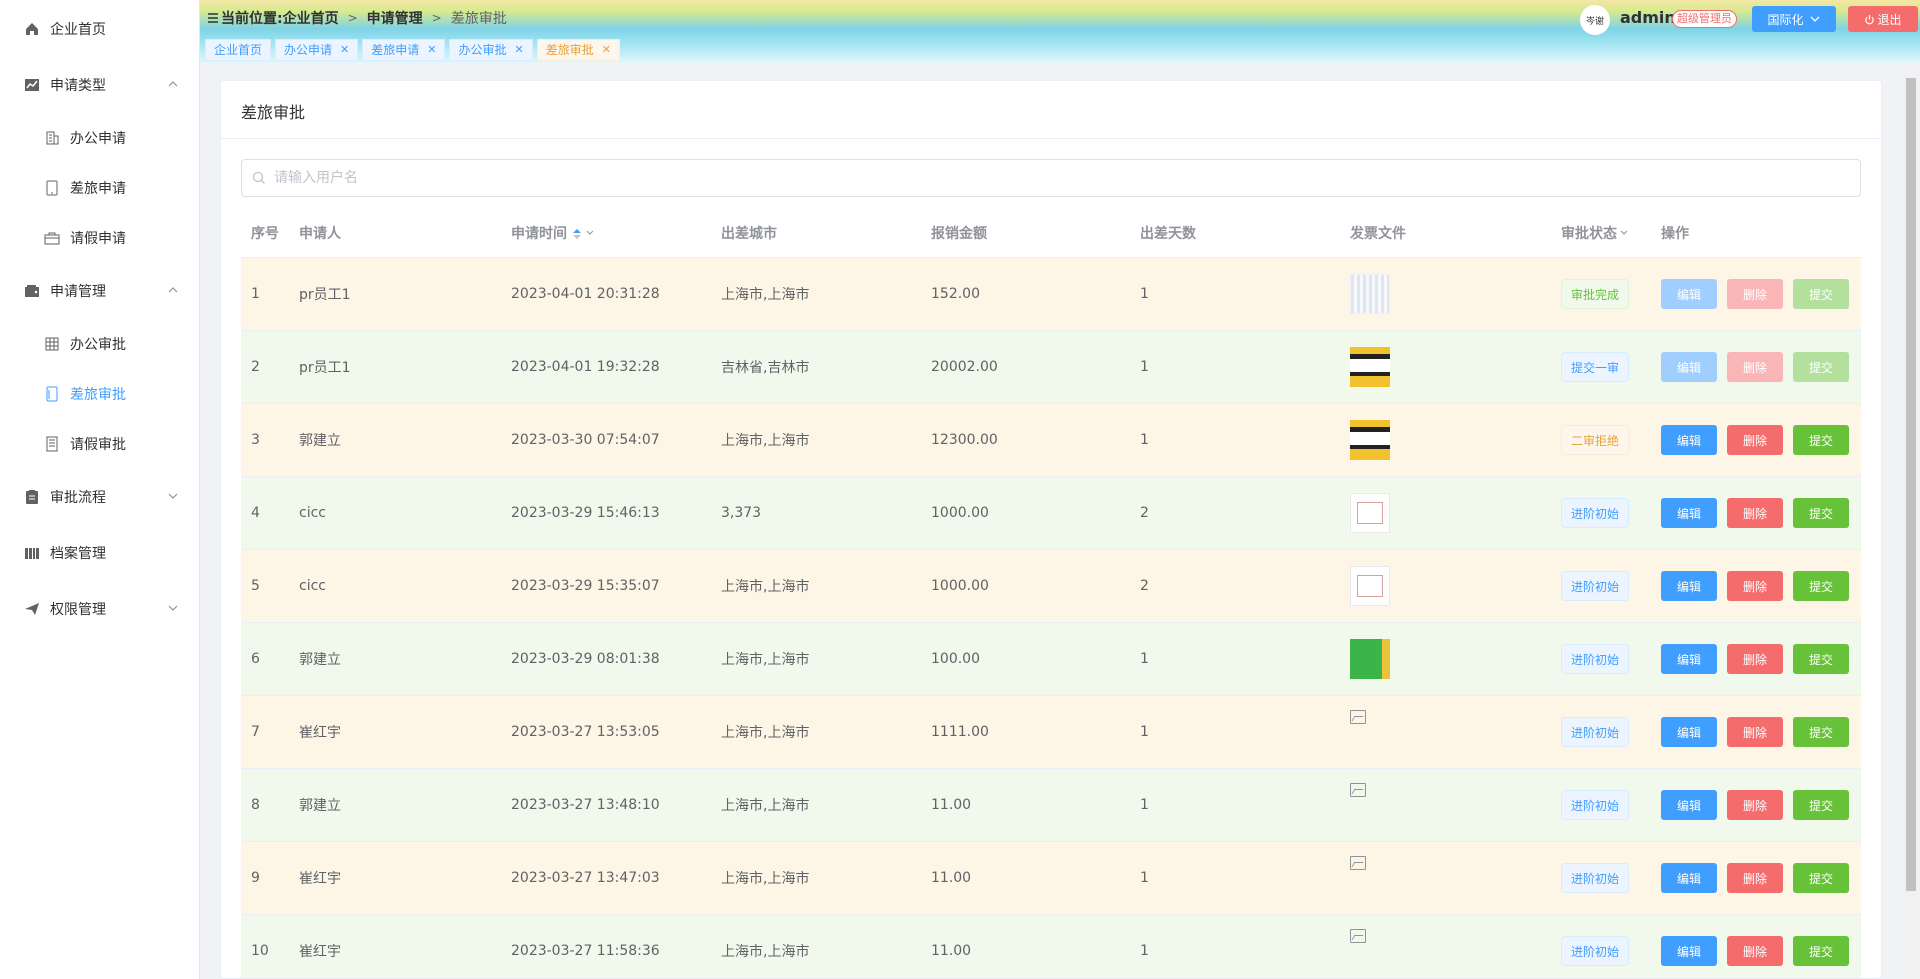 Image resolution: width=1920 pixels, height=979 pixels. I want to click on search-input, so click(1024, 178).